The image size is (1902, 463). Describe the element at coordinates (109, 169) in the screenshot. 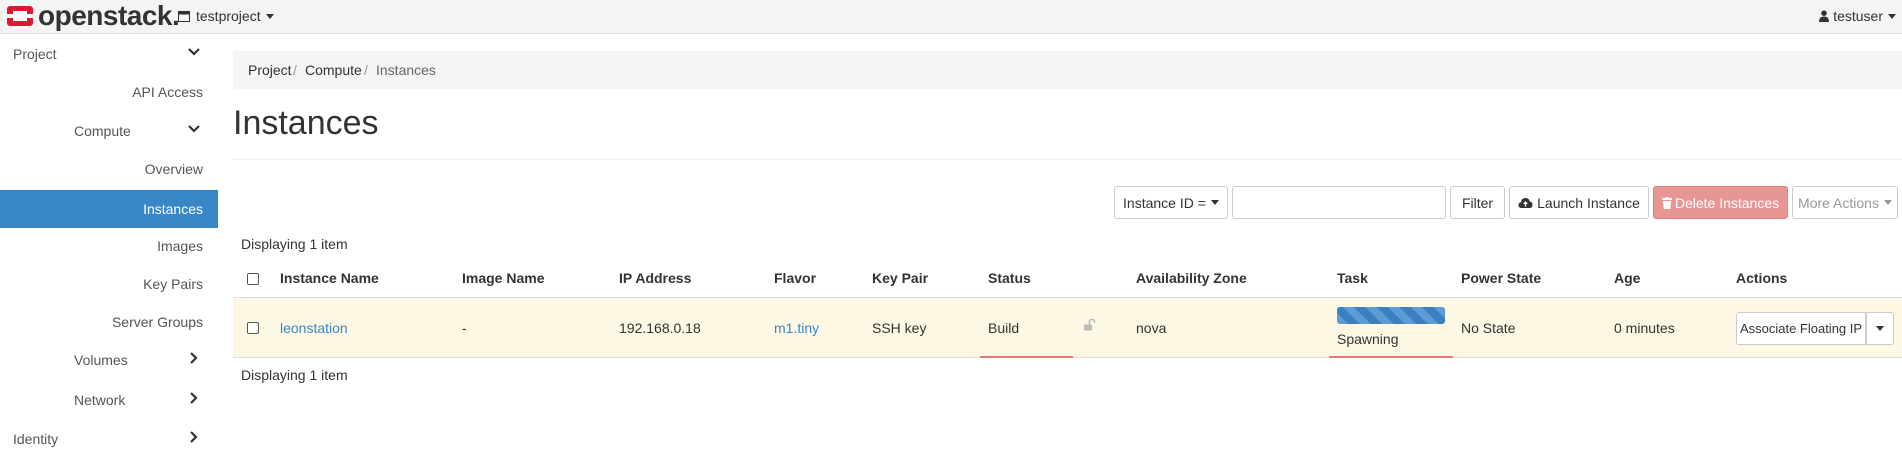

I see `sidebar-item-overview: Overview` at that location.